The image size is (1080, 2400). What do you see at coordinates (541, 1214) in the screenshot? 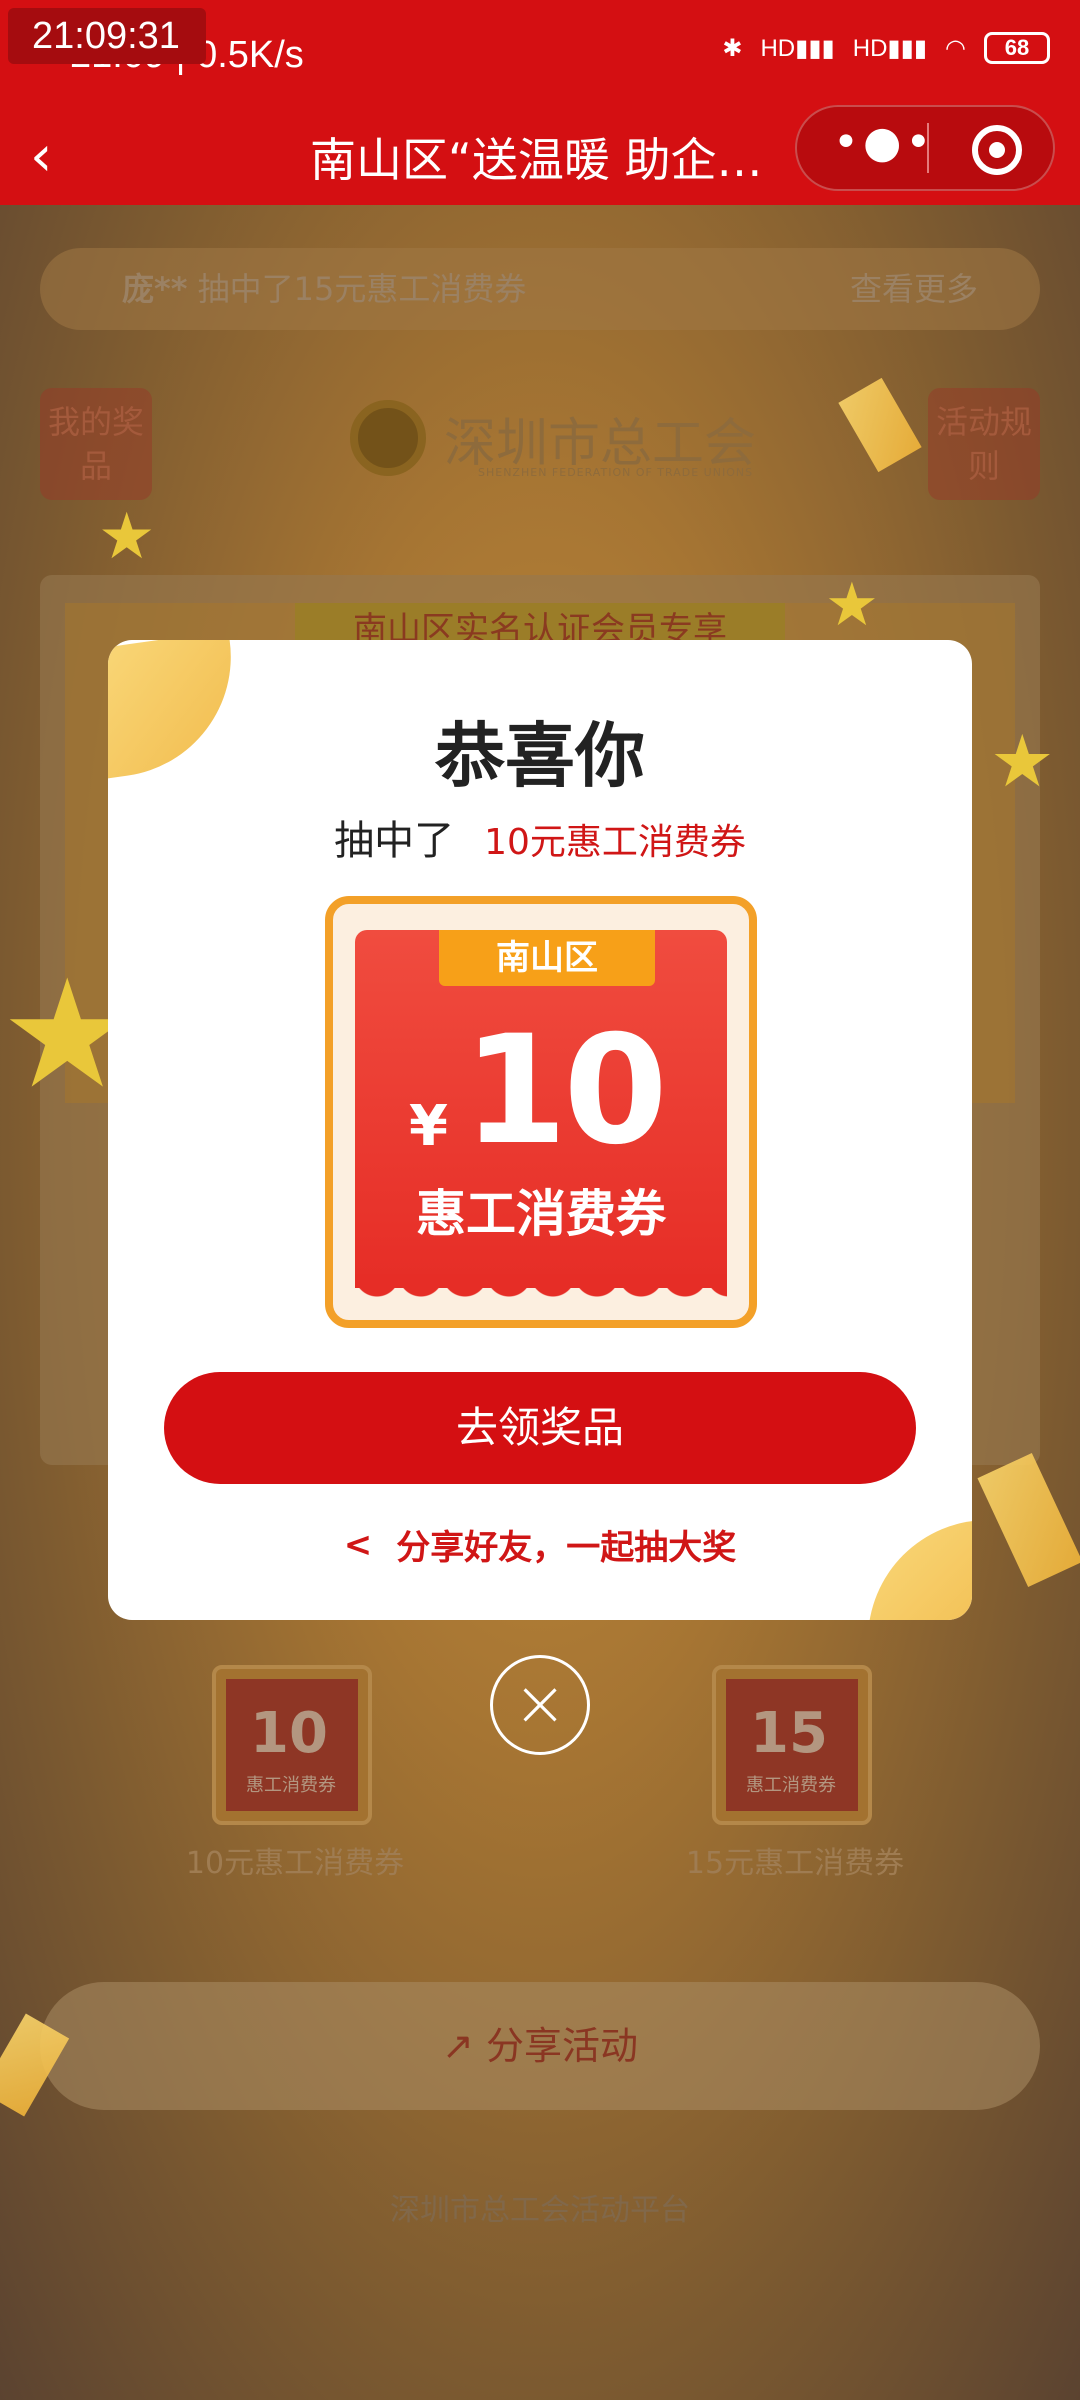
I see `coupon-label: 惠工消费券` at bounding box center [541, 1214].